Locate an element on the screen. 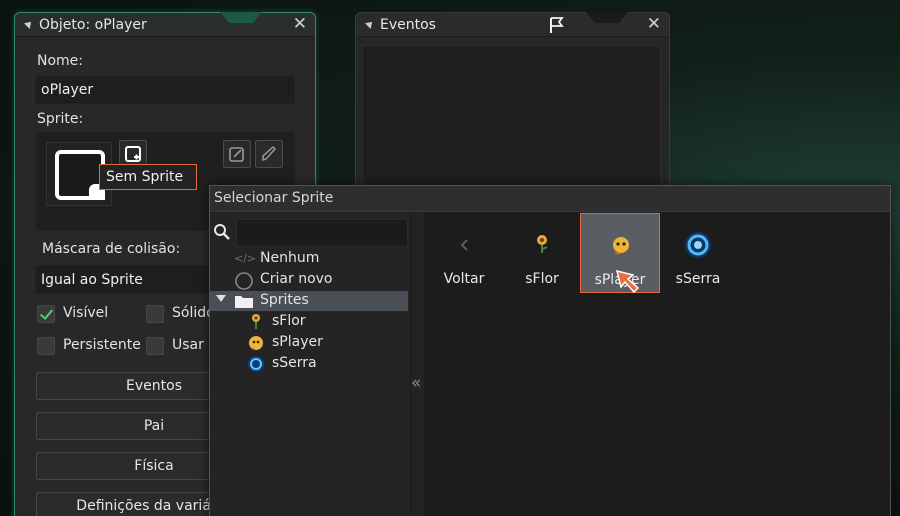  tree-item-create-new: Criar novo is located at coordinates (309, 280).